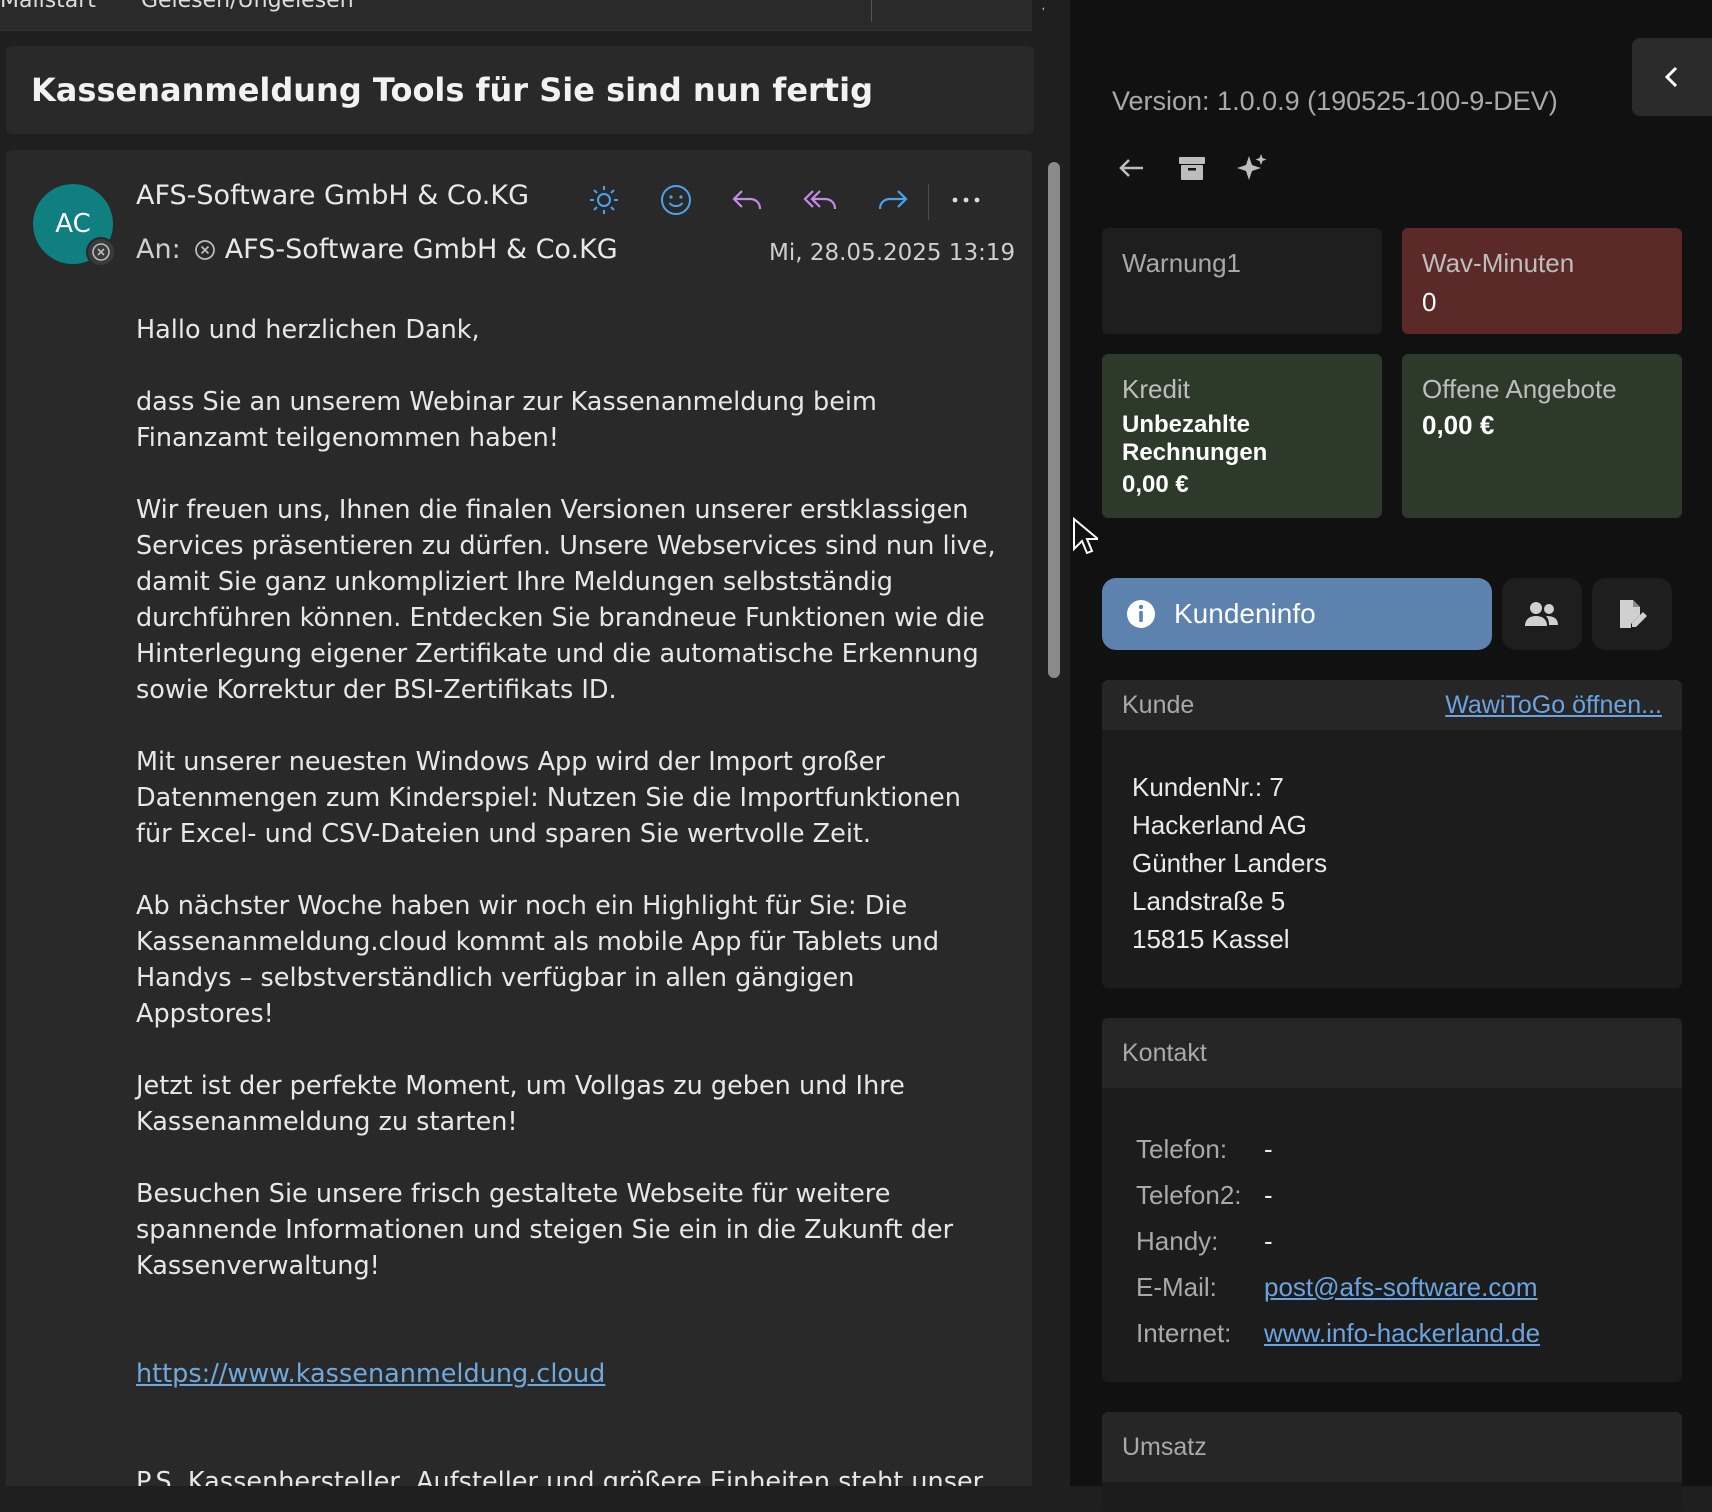  I want to click on contact-label: Telefon:, so click(1182, 1148).